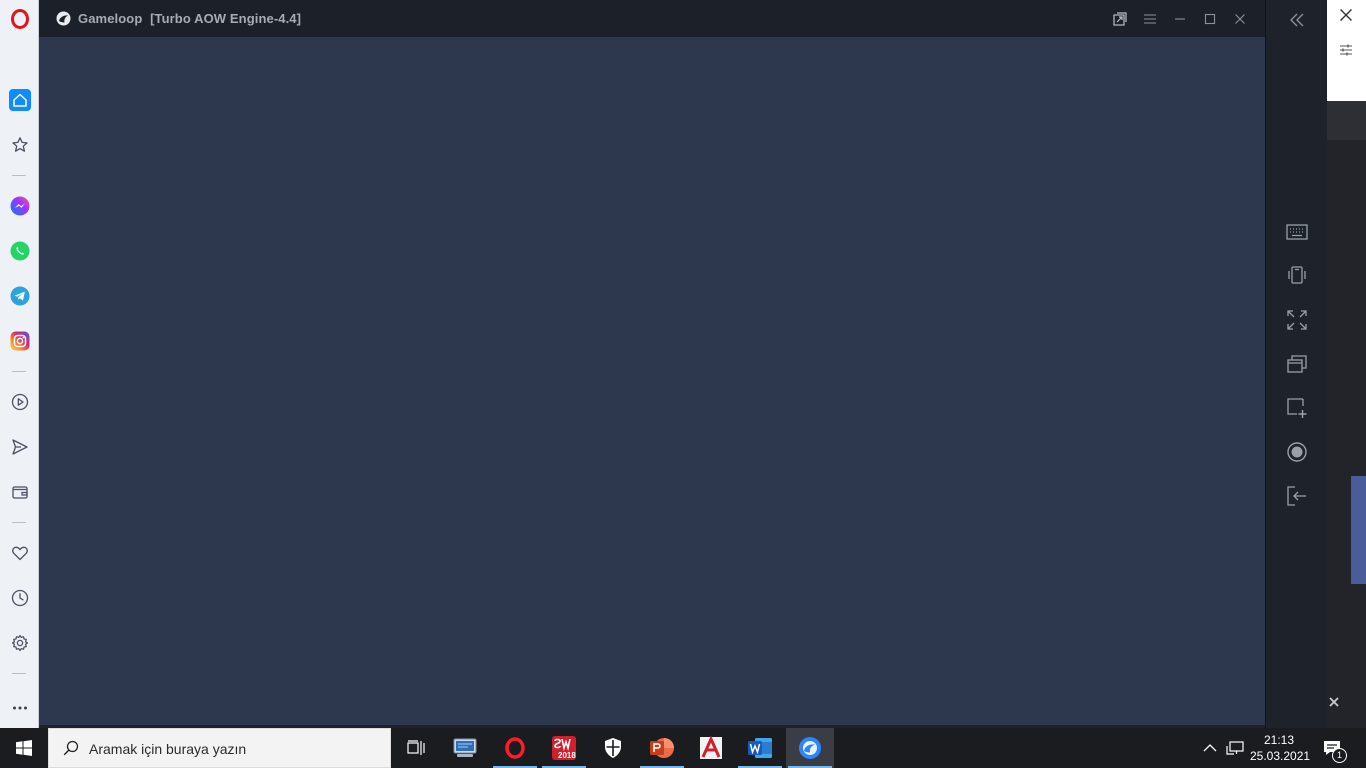  What do you see at coordinates (20, 341) in the screenshot?
I see `instagram-icon` at bounding box center [20, 341].